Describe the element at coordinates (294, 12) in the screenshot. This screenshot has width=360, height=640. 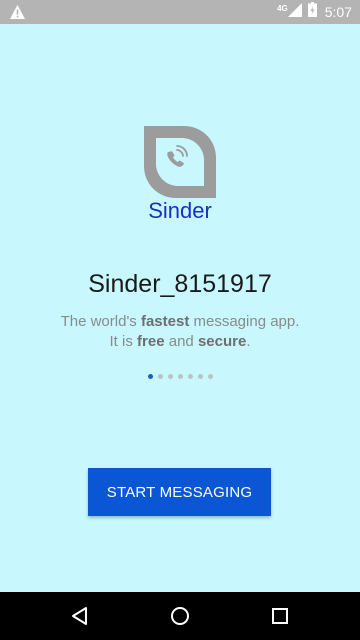
I see `signal-icon` at that location.